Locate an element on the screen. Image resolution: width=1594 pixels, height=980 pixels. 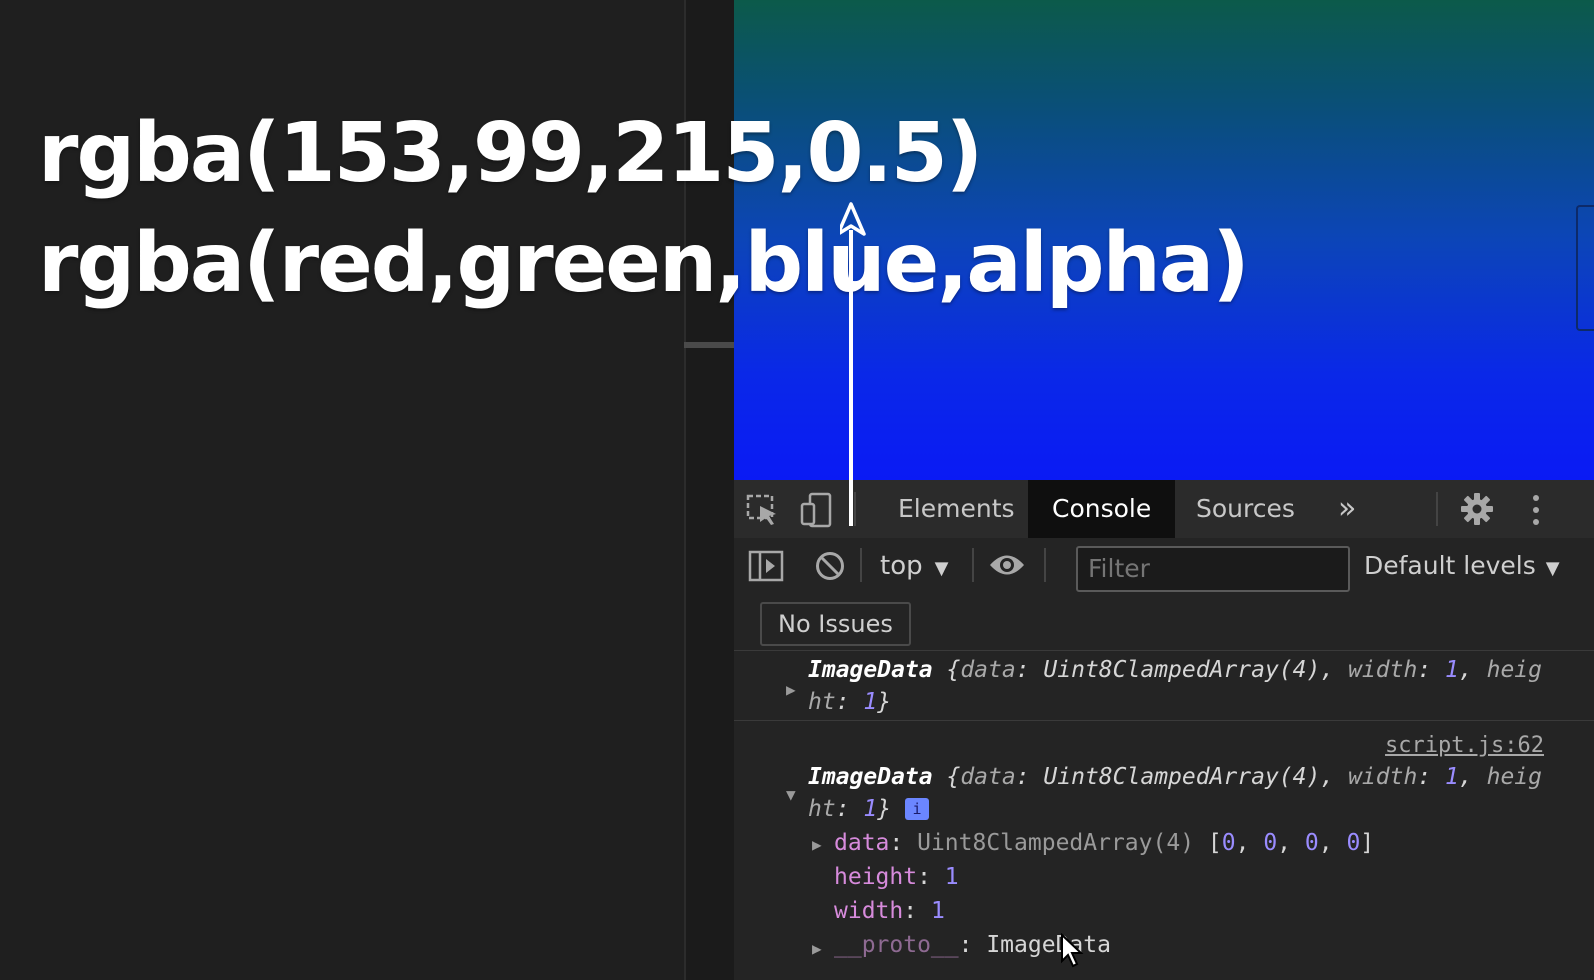
property-row: height: 1 is located at coordinates (896, 877).